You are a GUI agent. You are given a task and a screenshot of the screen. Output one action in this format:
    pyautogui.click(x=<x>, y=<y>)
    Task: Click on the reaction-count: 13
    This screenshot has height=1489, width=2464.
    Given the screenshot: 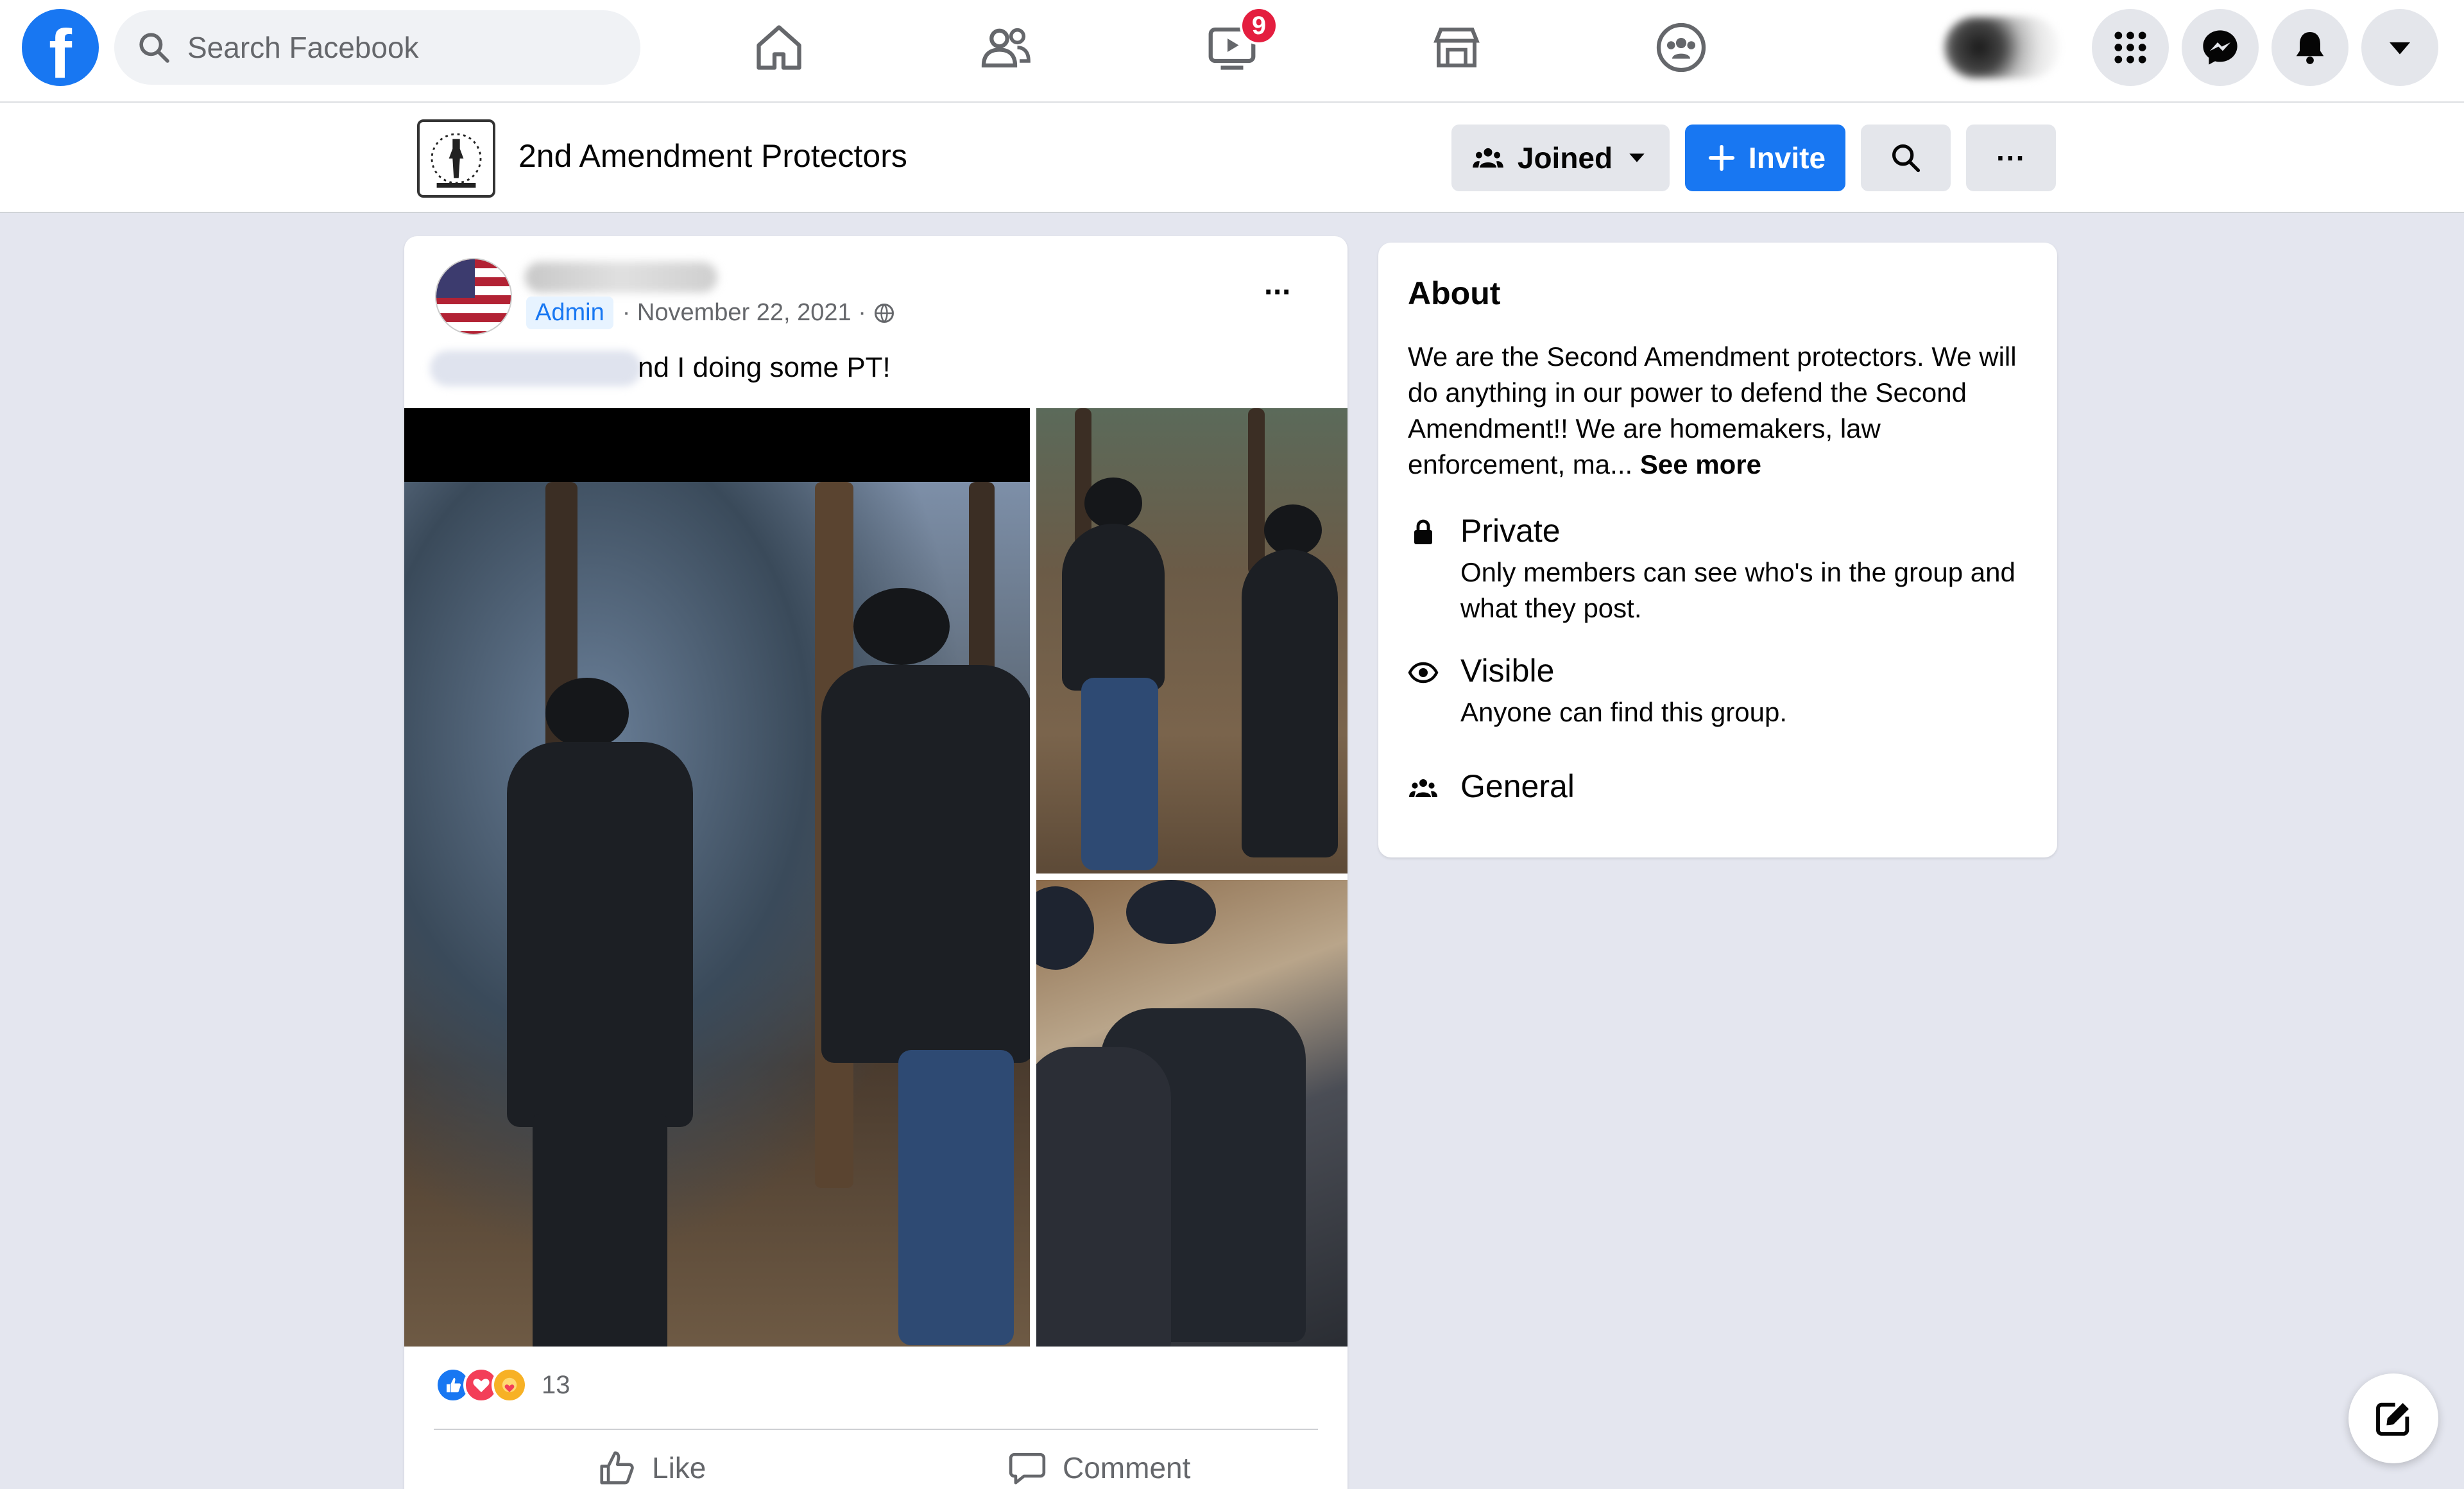 What is the action you would take?
    pyautogui.click(x=556, y=1385)
    